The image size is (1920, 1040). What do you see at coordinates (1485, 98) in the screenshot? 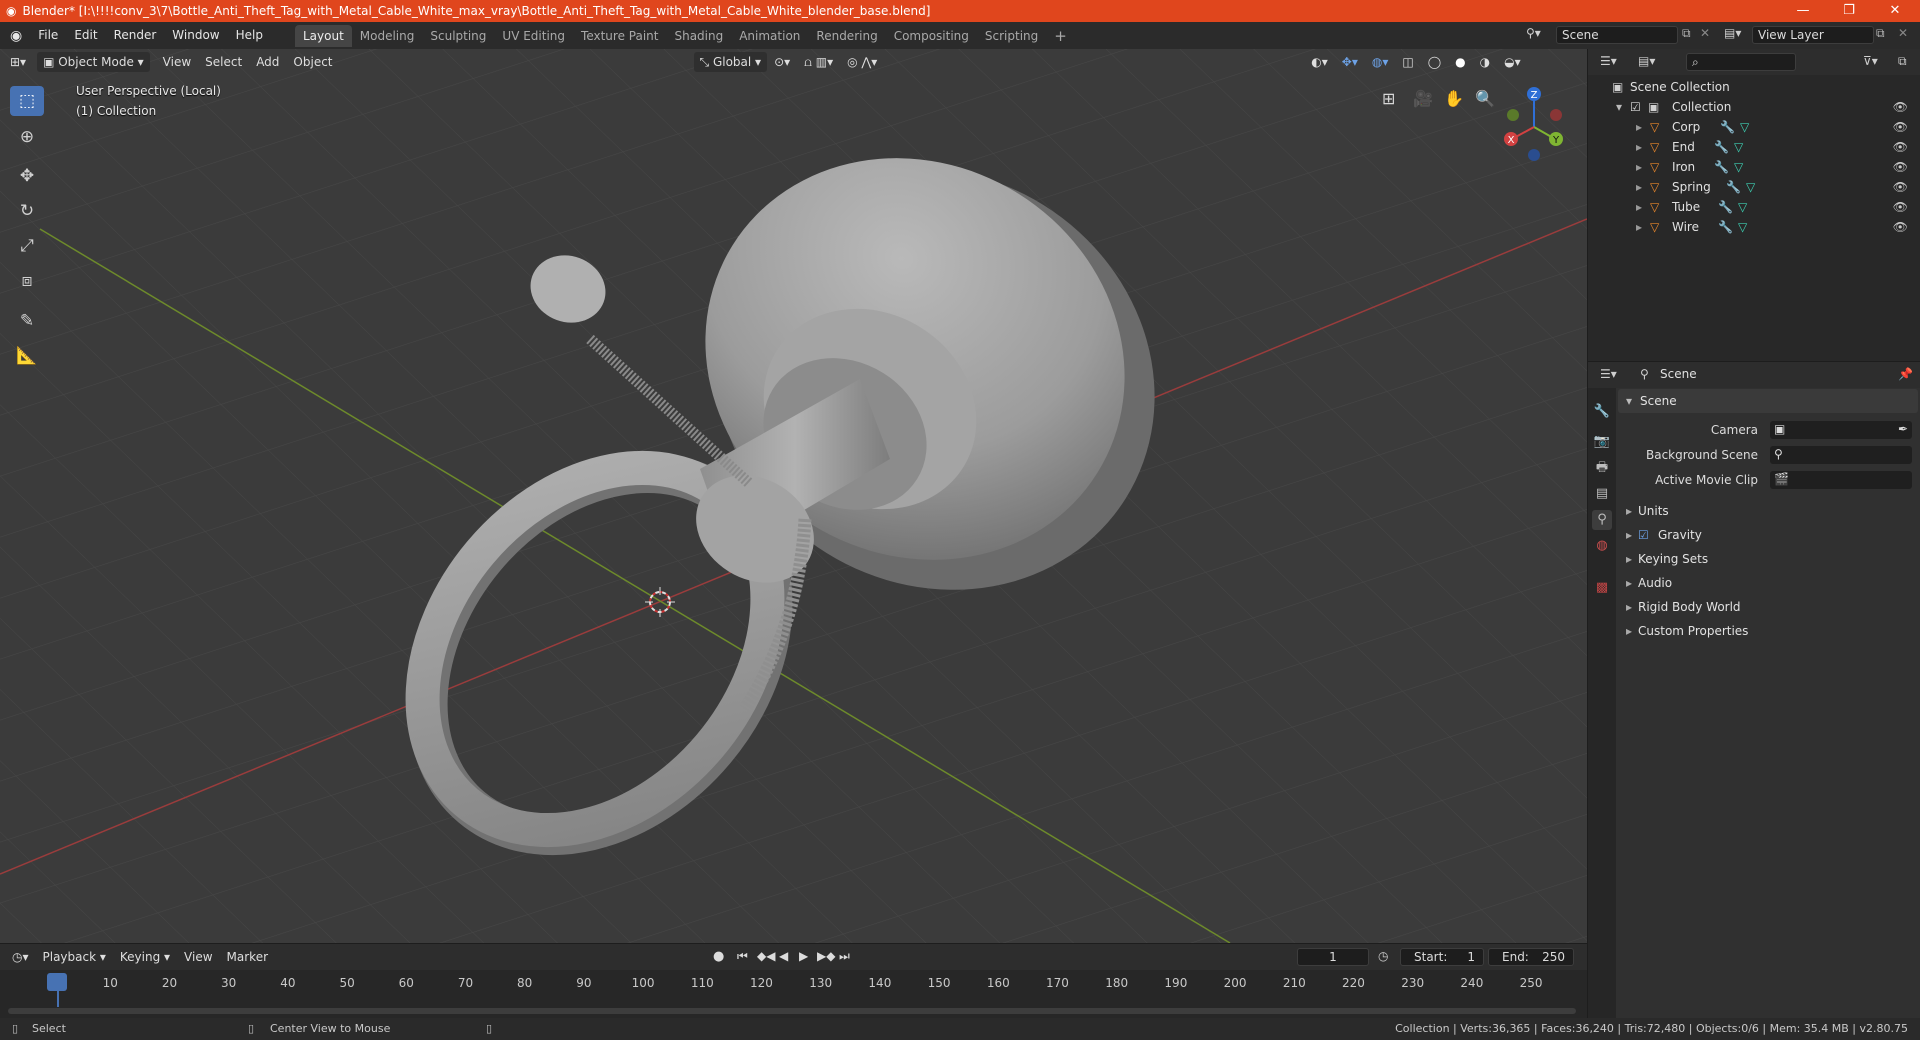
I see `zoom-view-icon: 🔍` at bounding box center [1485, 98].